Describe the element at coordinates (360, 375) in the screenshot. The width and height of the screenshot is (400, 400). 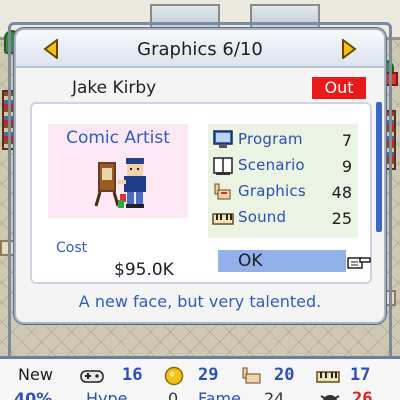
I see `status-value: 17` at that location.